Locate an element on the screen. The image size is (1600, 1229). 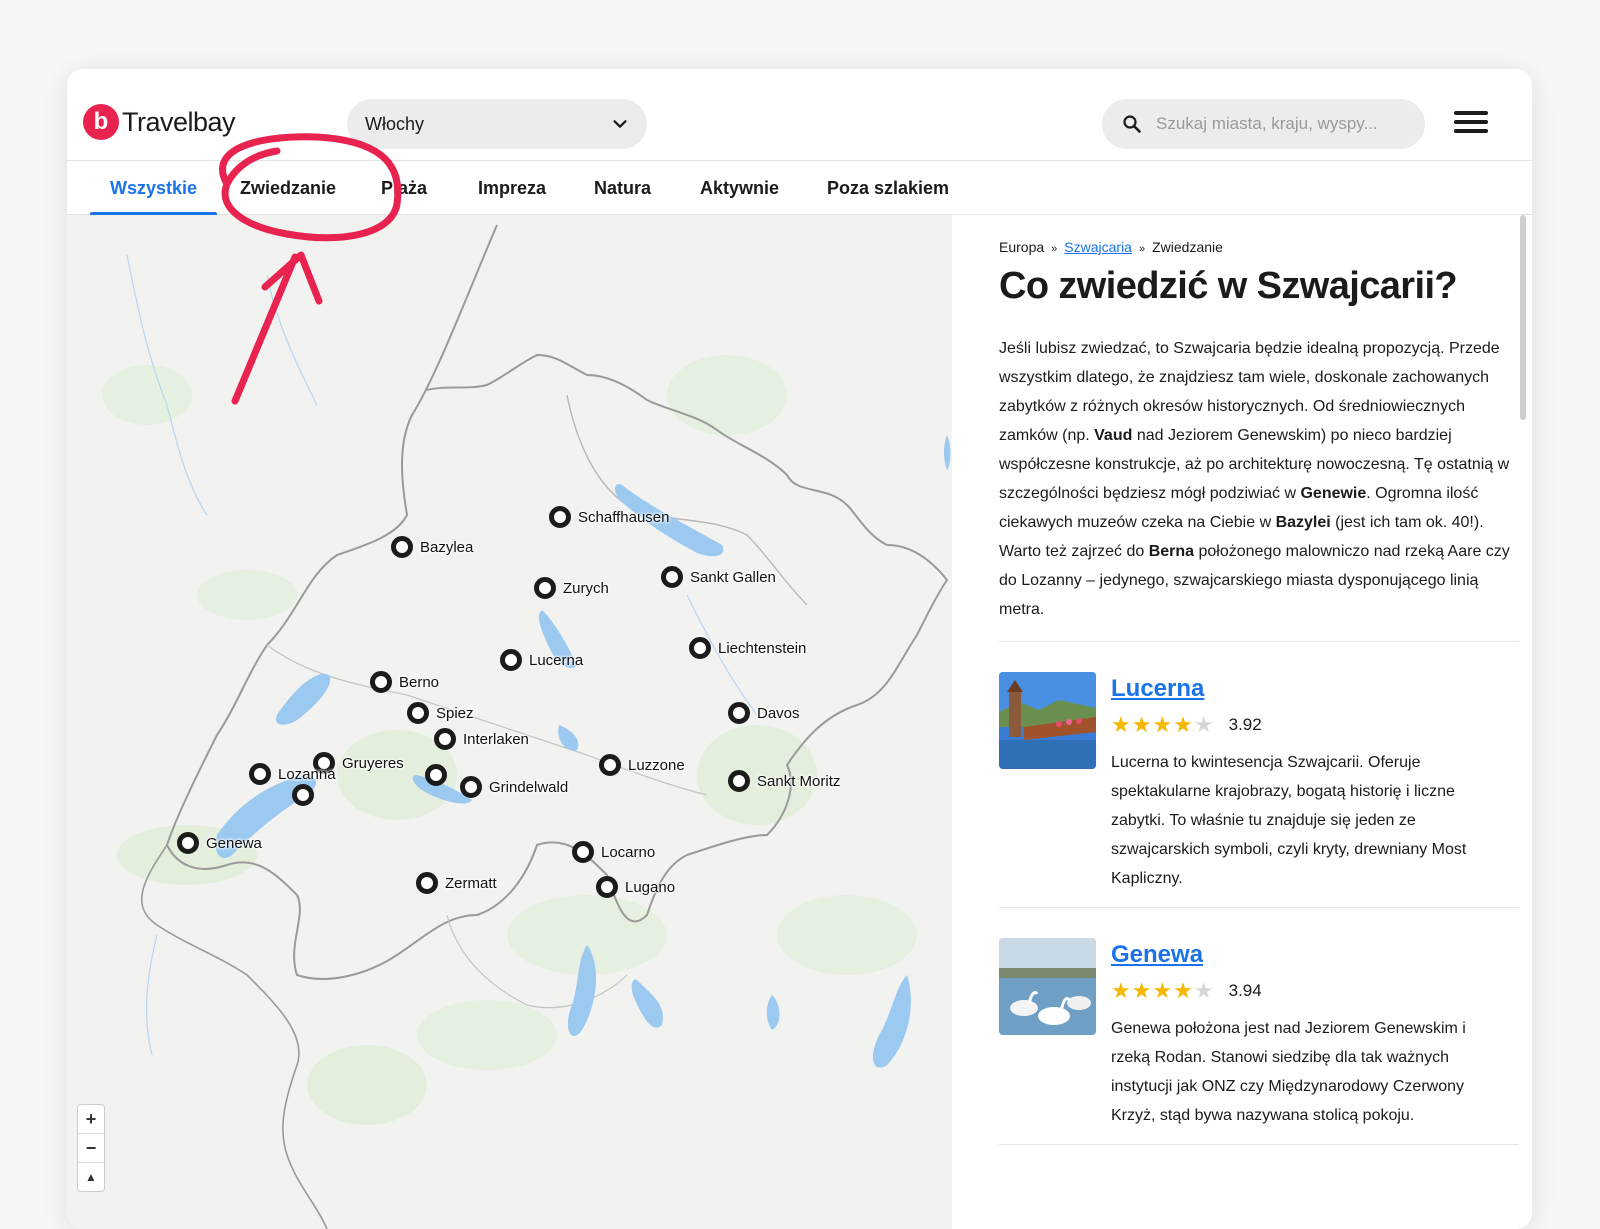
intro-segment-bold: Berna is located at coordinates (1171, 551).